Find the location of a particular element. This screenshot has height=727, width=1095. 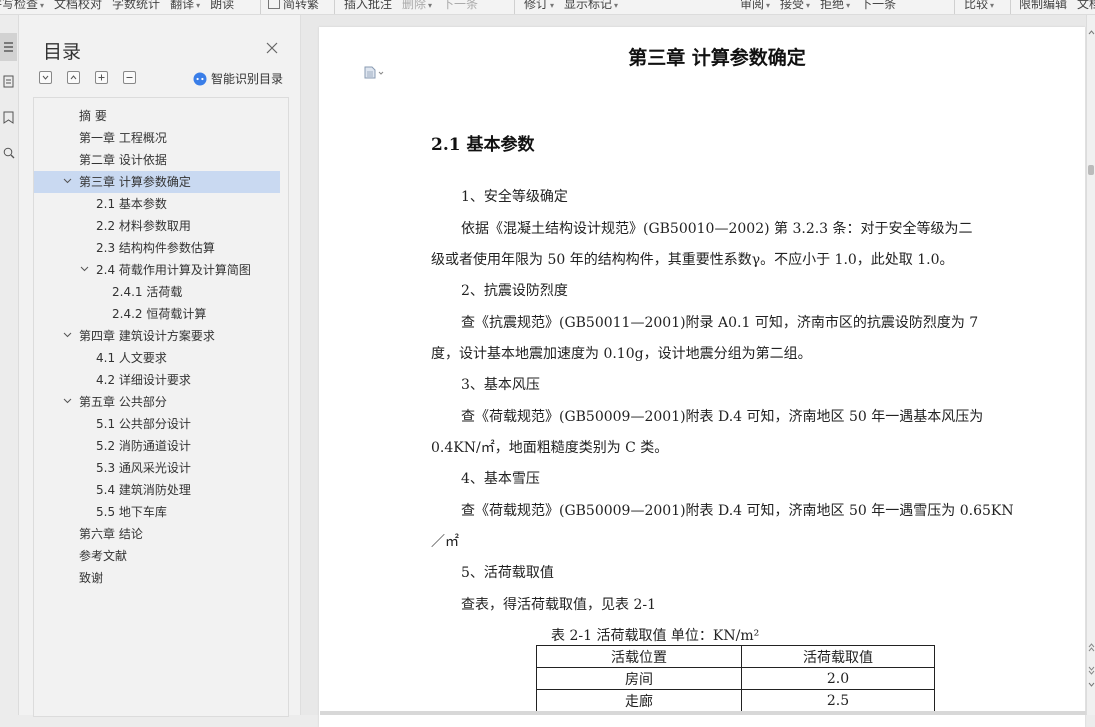

simplified-traditional-button: 简转繁 is located at coordinates (293, 5).